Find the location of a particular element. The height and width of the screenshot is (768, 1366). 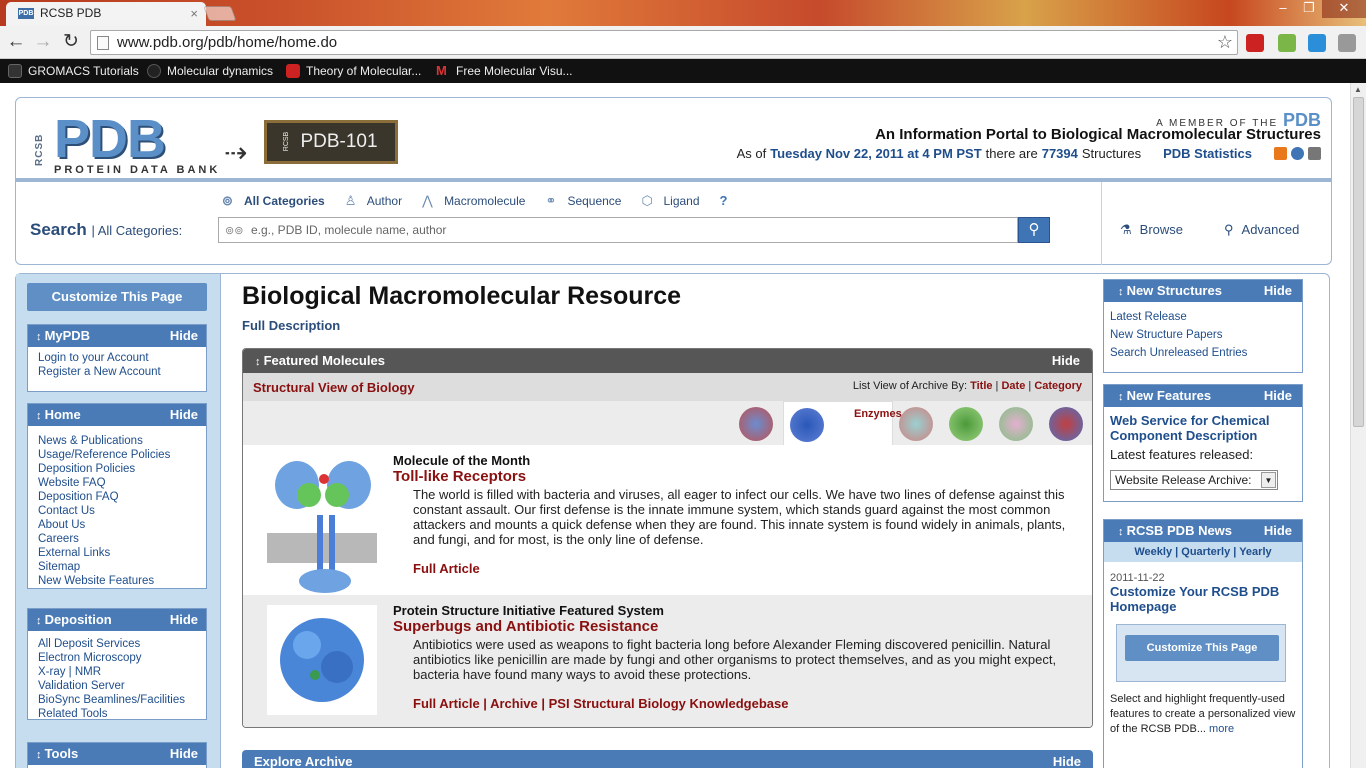

reload-icon: ↻ is located at coordinates (71, 42).